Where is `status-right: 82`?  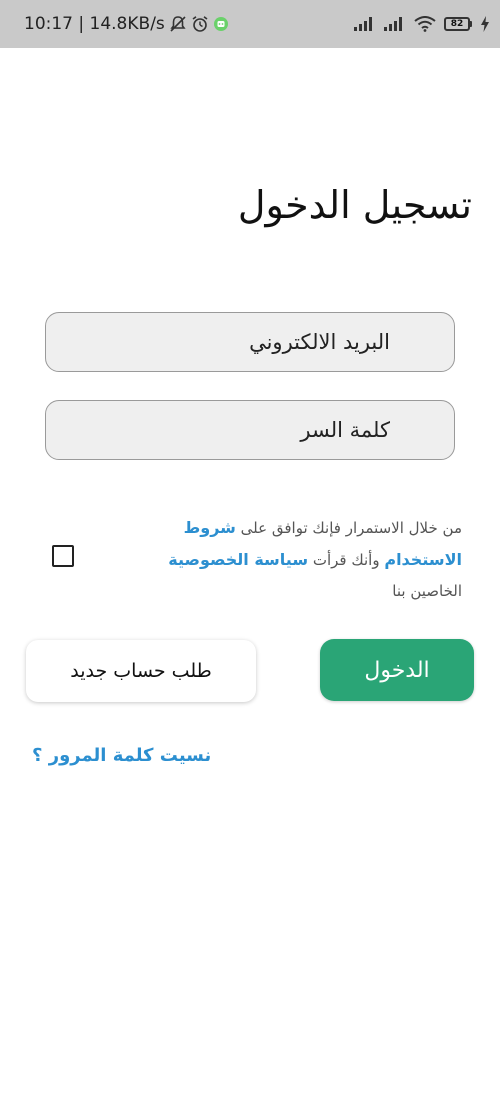 status-right: 82 is located at coordinates (422, 24).